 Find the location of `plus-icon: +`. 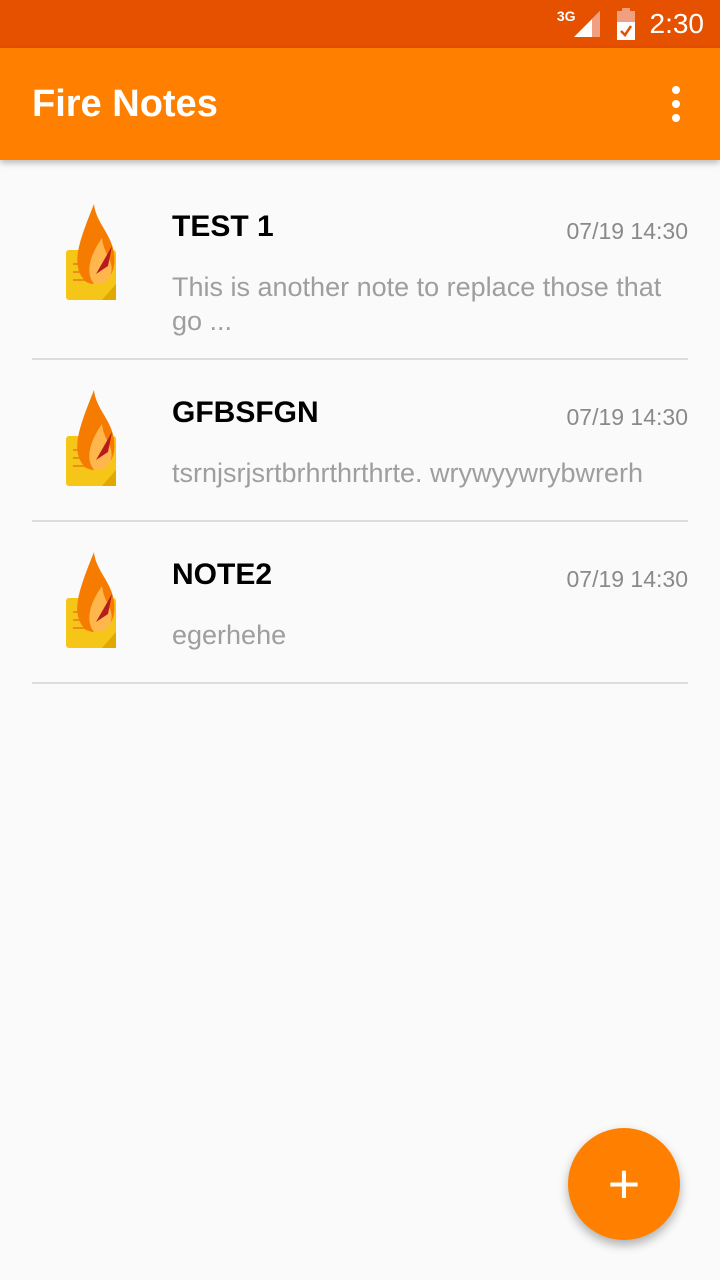

plus-icon: + is located at coordinates (624, 1183).